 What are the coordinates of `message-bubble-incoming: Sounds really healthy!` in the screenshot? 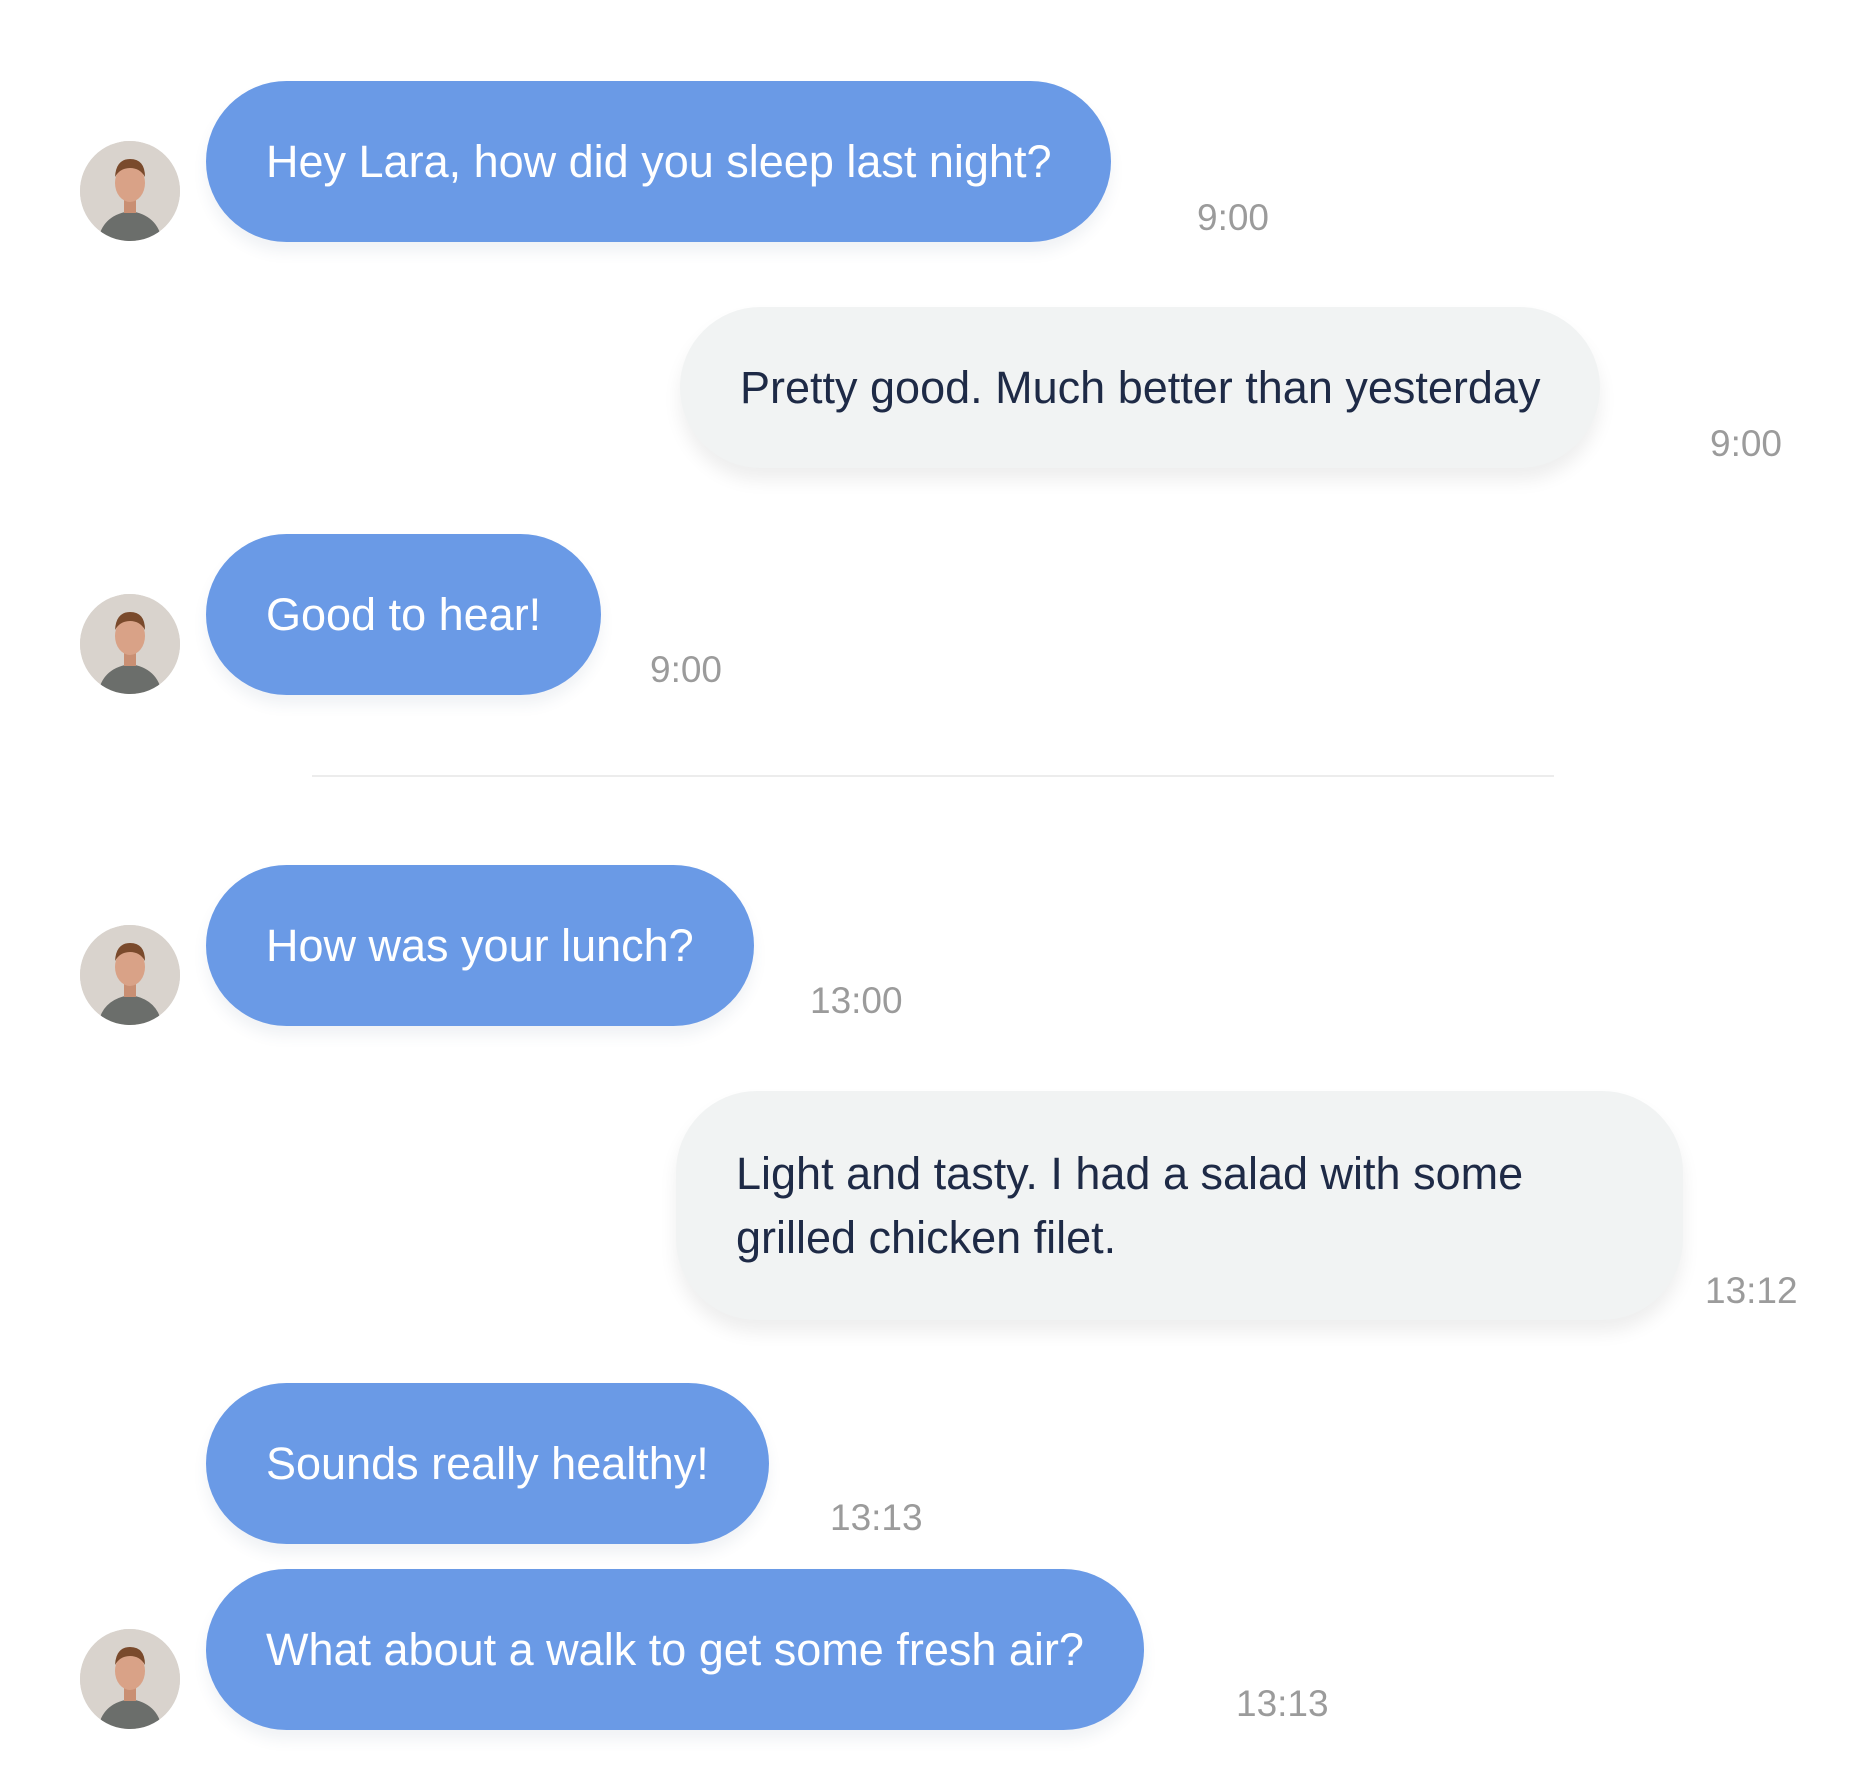 It's located at (487, 1463).